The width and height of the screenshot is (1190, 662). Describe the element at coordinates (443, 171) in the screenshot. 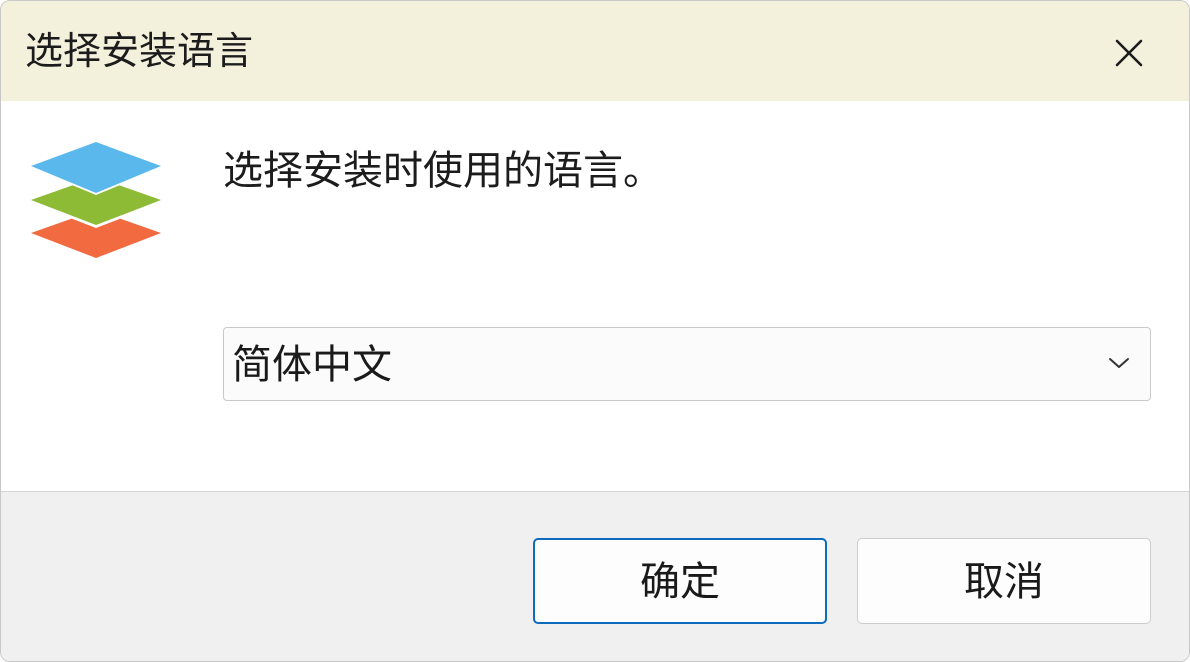

I see `prompt-text: 选择安装时使用的语言。` at that location.